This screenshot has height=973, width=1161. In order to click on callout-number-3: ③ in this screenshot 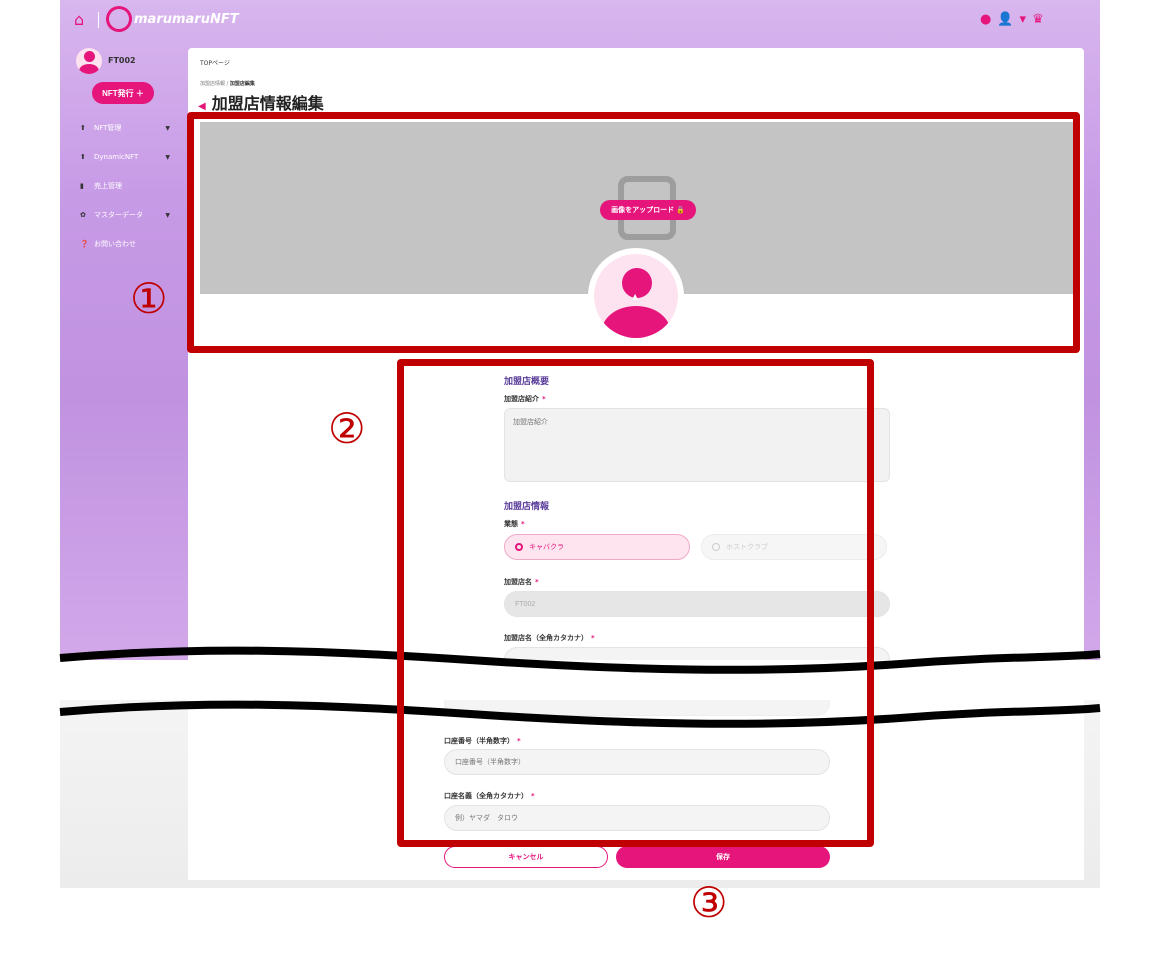, I will do `click(709, 902)`.